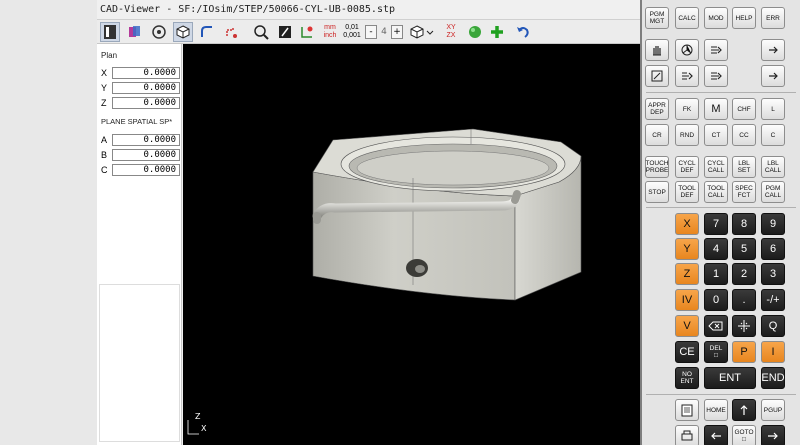  Describe the element at coordinates (687, 378) in the screenshot. I see `no-ent-key: NO ENT` at that location.